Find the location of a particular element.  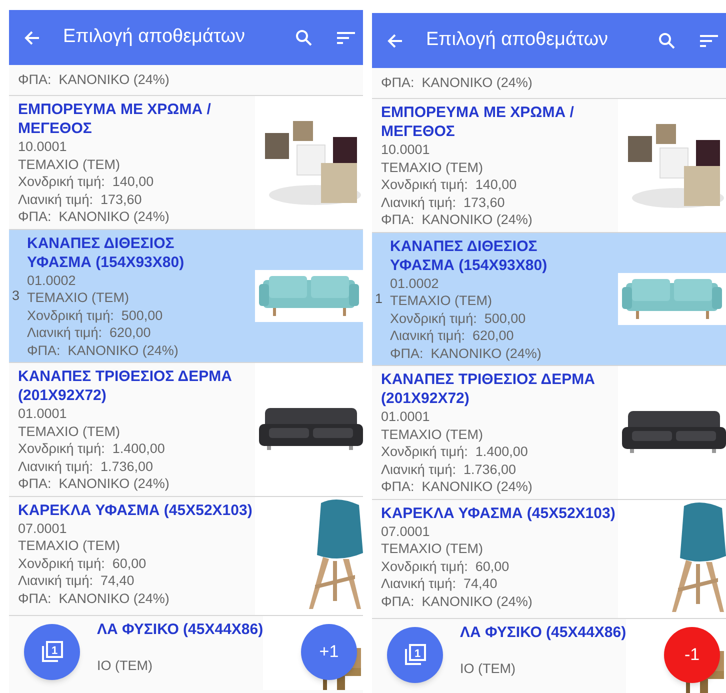

product-row: 3 ΚΑΝΑΠΕΣ ΔΙΘΕΣΙΟΣ ΥΦΑΣΜΑ (154X93X80) 01.0002 ΤΕΜΑΧΙΟ (ΤΕΜ) Χονδρική τιμή: 500,00 Λιανική τιμή: 620,00 ΦΠΑ: ΚΑΝΟΝΙΚΟ (24%) is located at coordinates (186, 296).